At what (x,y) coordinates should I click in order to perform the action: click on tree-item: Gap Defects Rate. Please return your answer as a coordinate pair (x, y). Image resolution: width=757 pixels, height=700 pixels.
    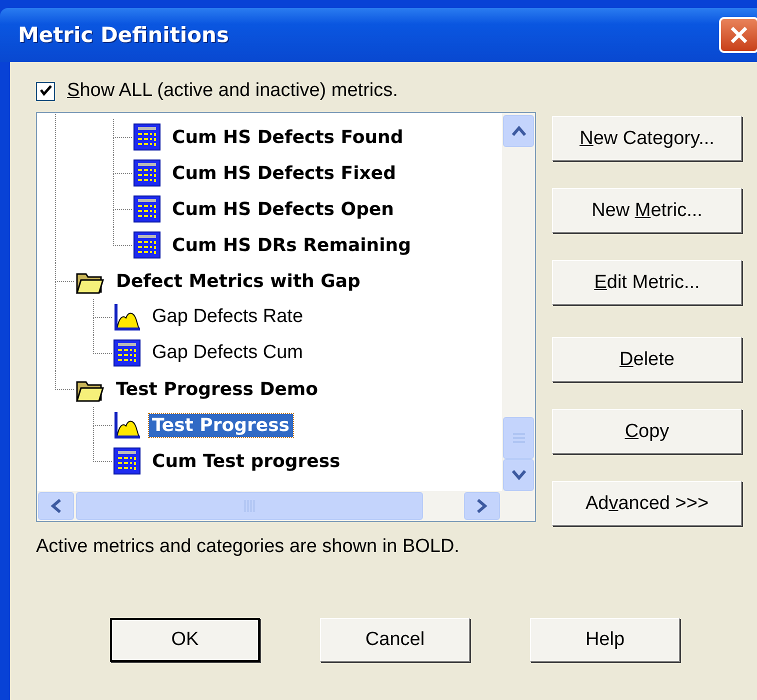
    Looking at the image, I should click on (227, 317).